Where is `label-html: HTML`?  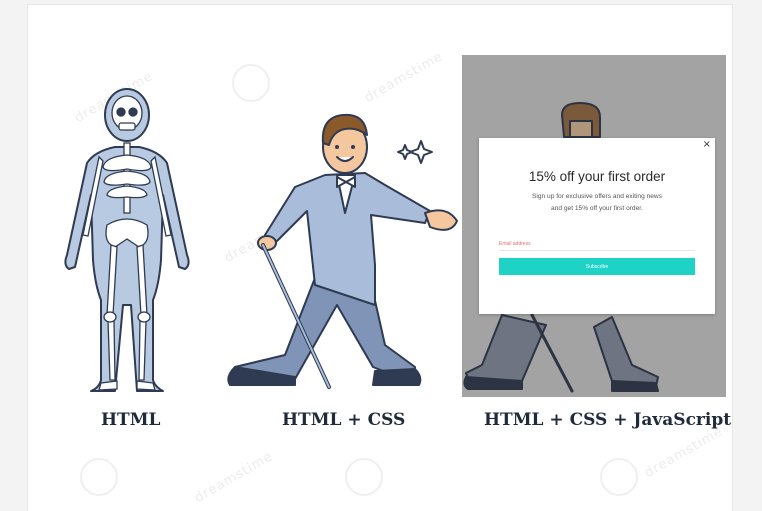
label-html: HTML is located at coordinates (131, 420).